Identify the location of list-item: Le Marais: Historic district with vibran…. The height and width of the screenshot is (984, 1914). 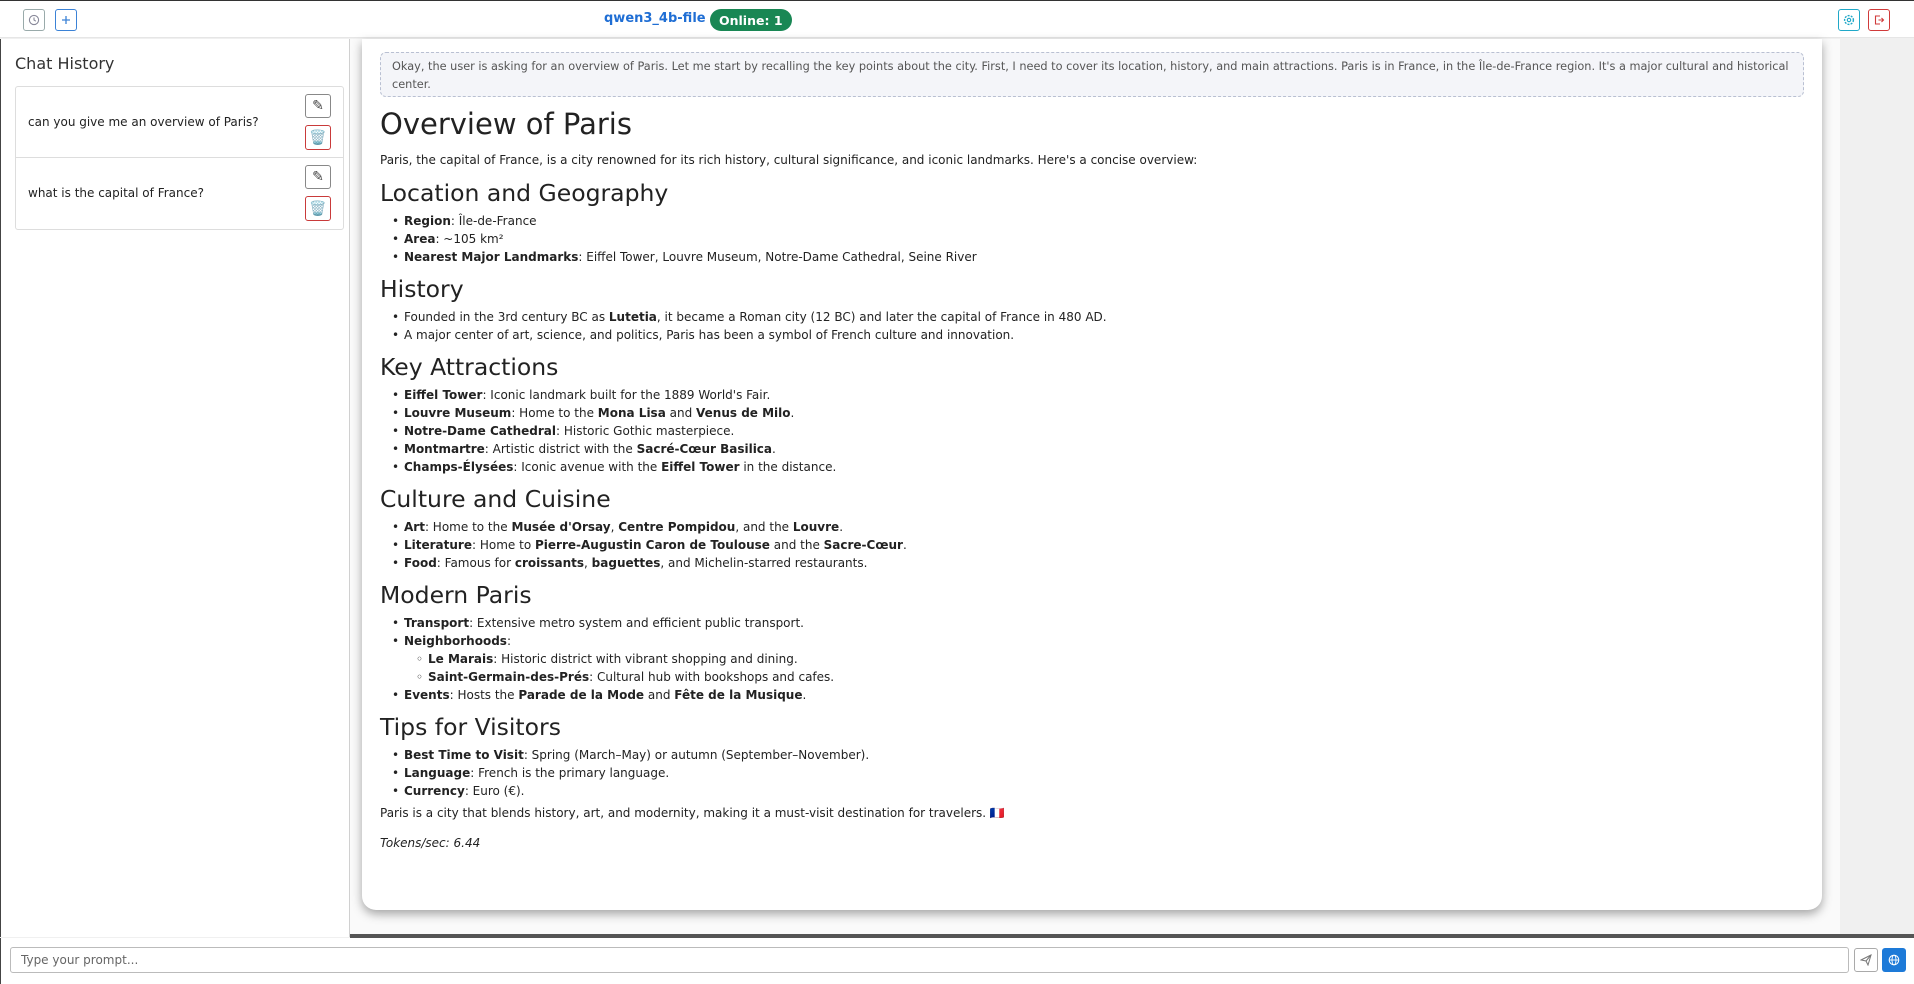
(1110, 659).